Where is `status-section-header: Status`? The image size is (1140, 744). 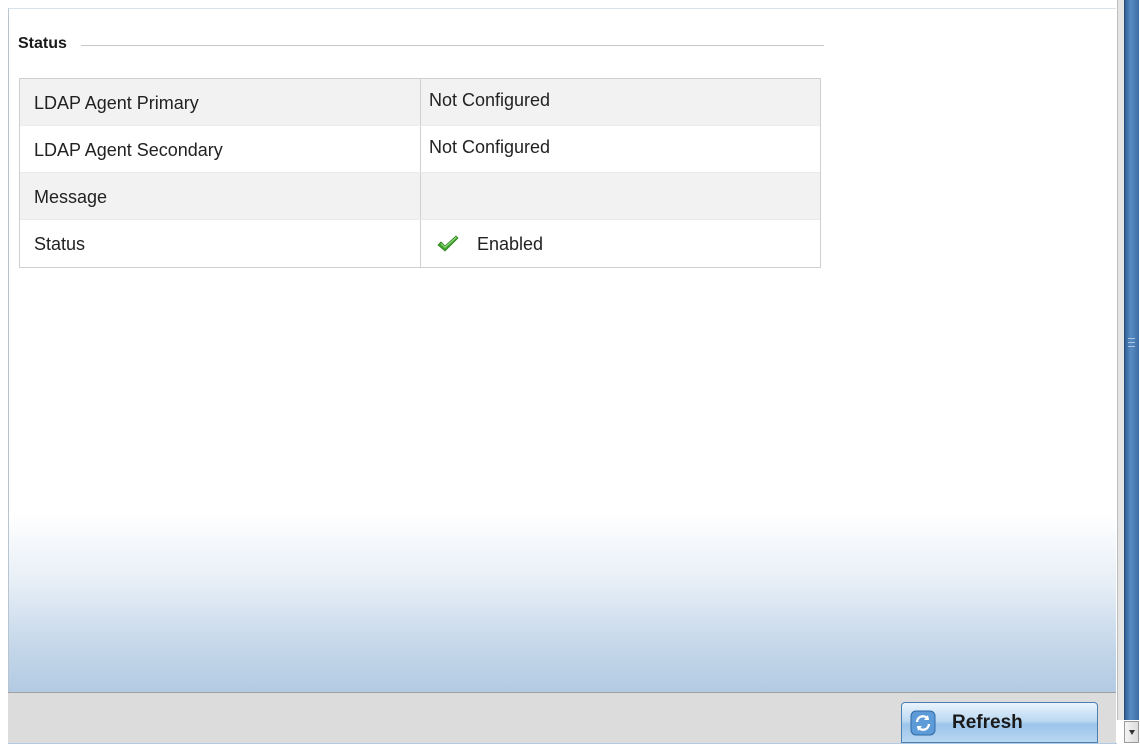 status-section-header: Status is located at coordinates (421, 44).